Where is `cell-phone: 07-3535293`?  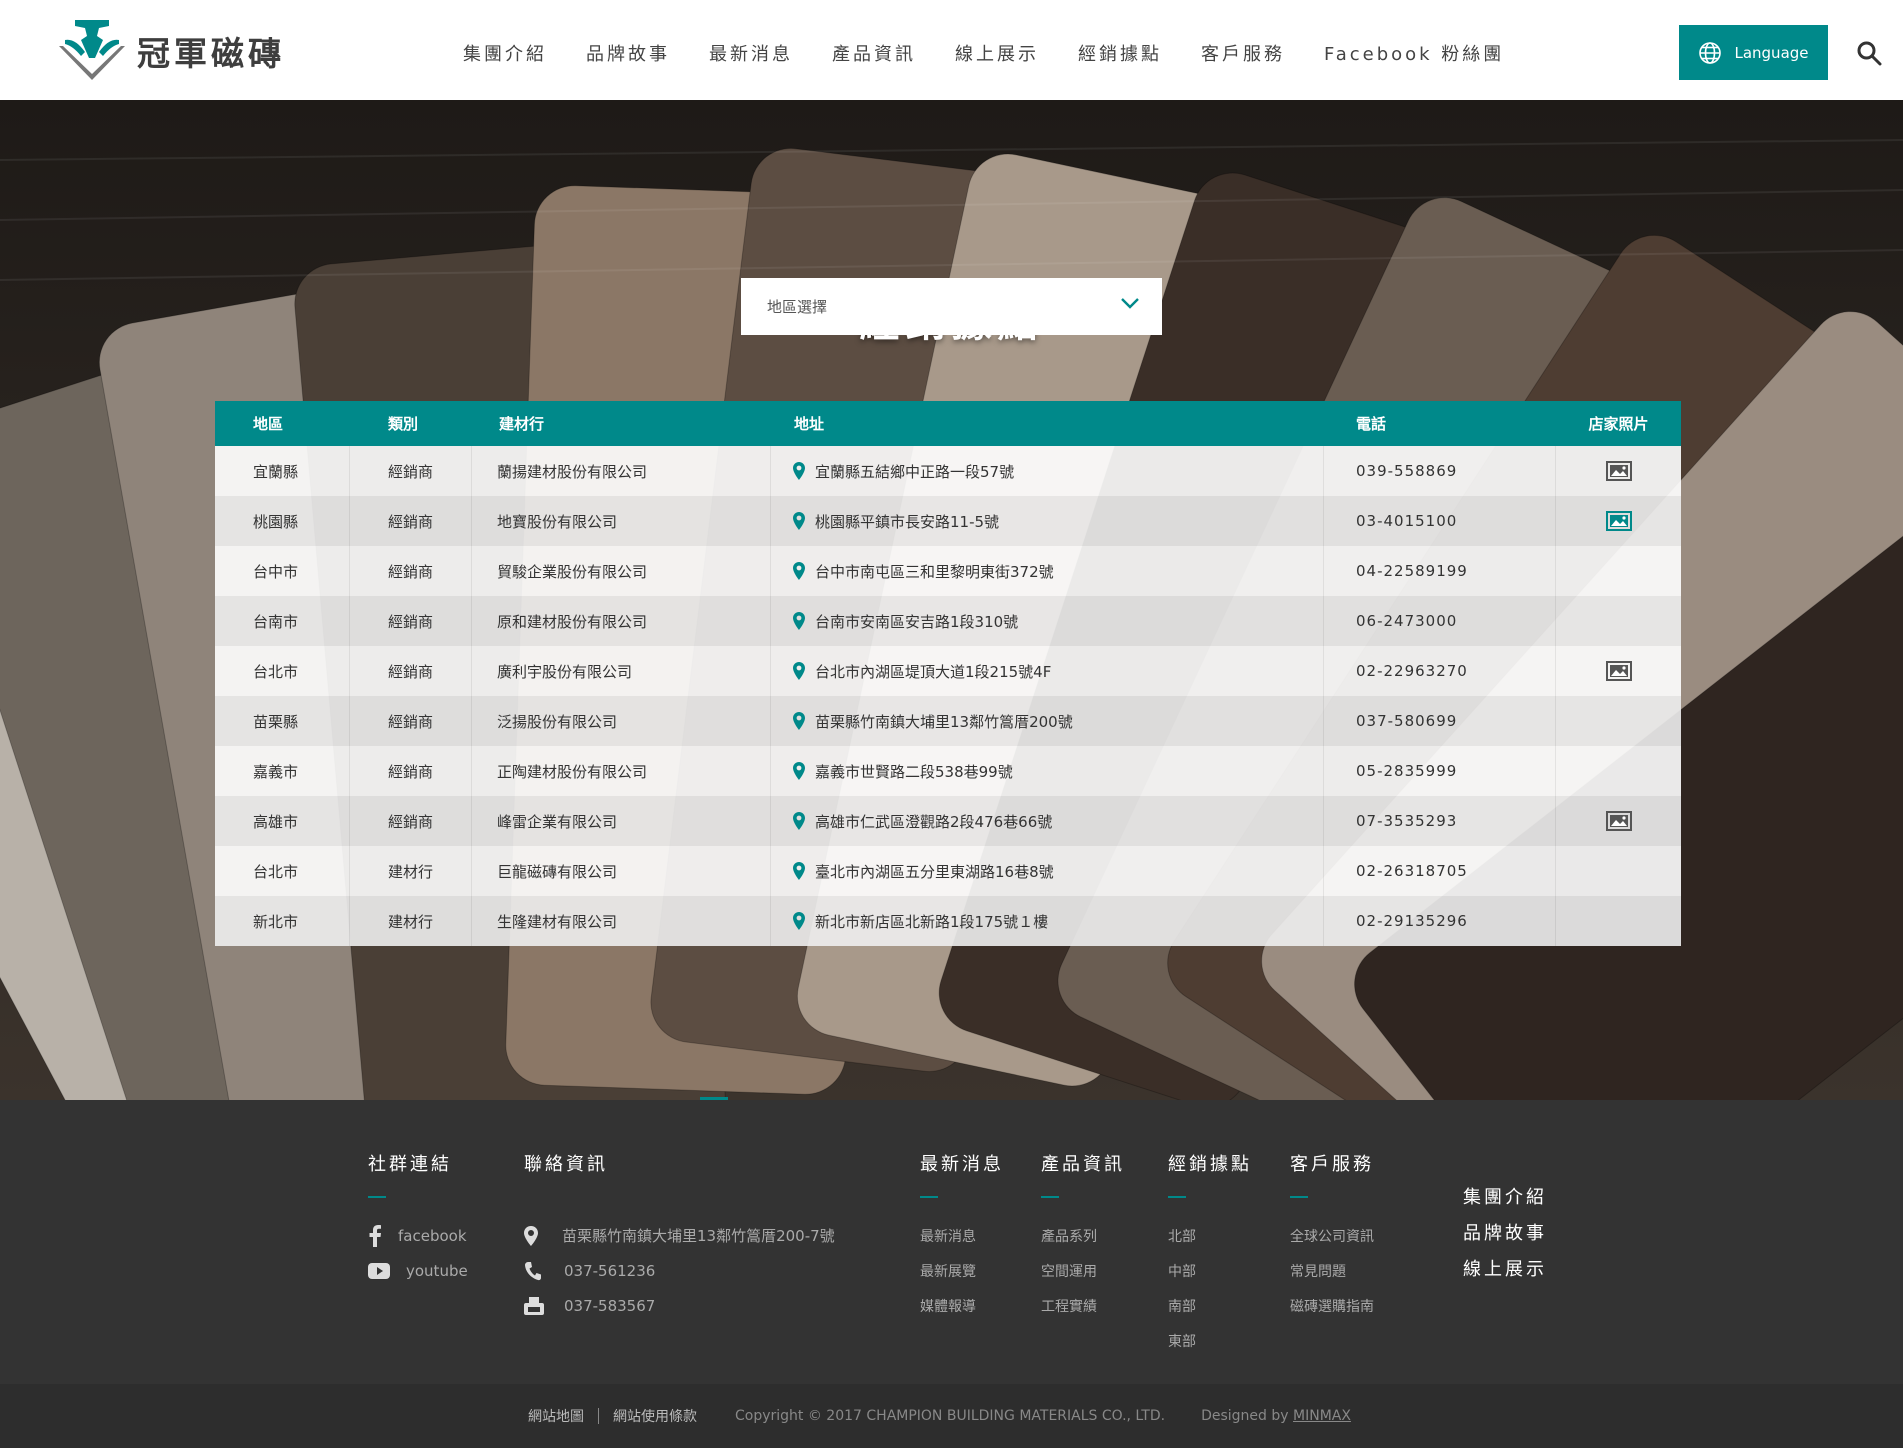
cell-phone: 07-3535293 is located at coordinates (1440, 821).